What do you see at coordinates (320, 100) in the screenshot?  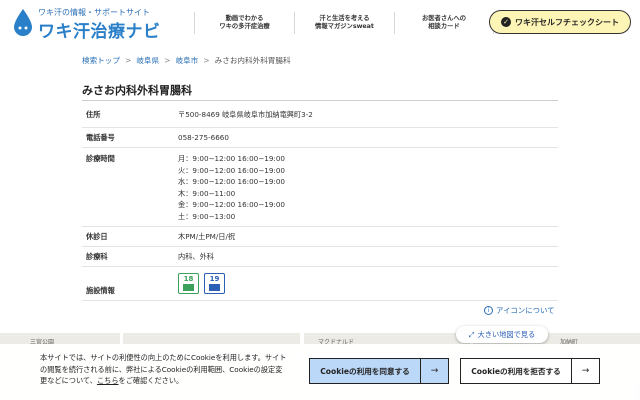 I see `title-divider` at bounding box center [320, 100].